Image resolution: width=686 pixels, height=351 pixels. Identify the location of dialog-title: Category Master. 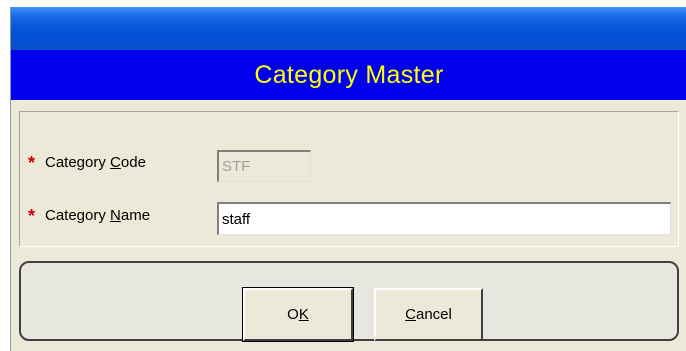
(349, 74).